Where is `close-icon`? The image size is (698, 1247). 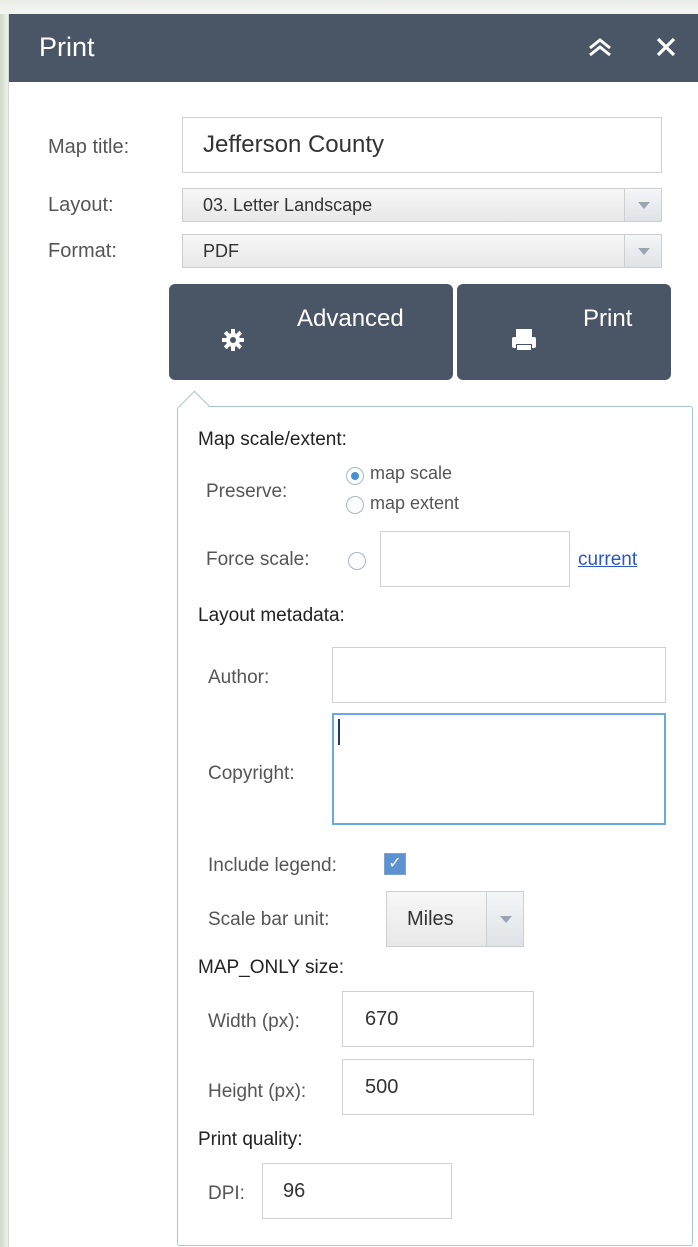
close-icon is located at coordinates (666, 47).